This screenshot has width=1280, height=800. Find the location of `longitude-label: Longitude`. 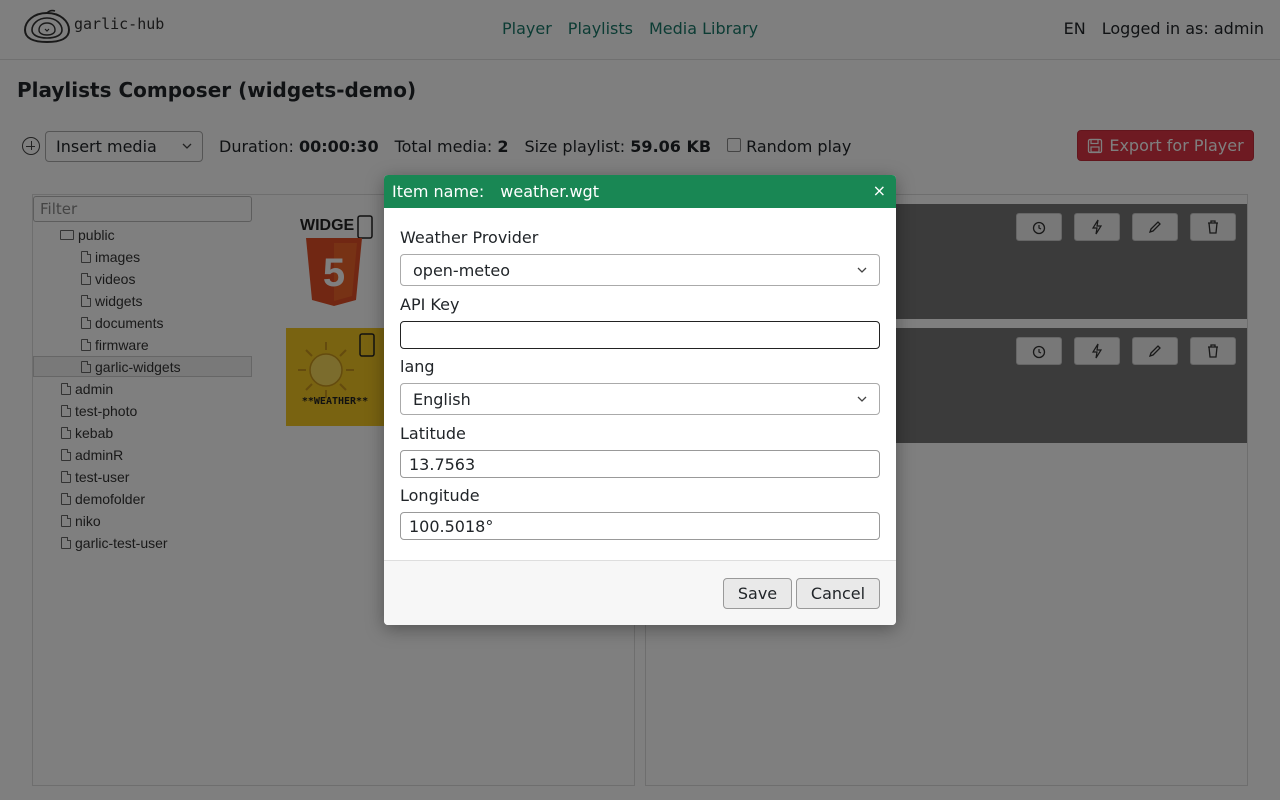

longitude-label: Longitude is located at coordinates (440, 495).